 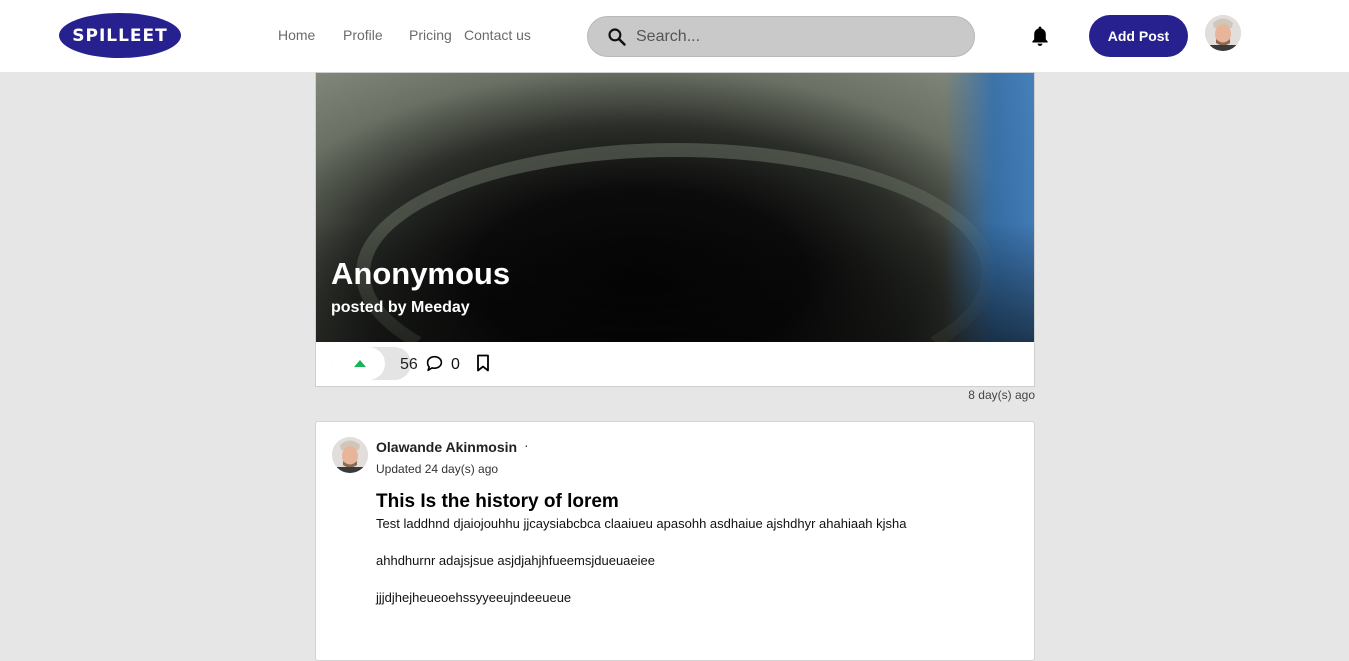 What do you see at coordinates (675, 364) in the screenshot?
I see `post-actions: 56 0` at bounding box center [675, 364].